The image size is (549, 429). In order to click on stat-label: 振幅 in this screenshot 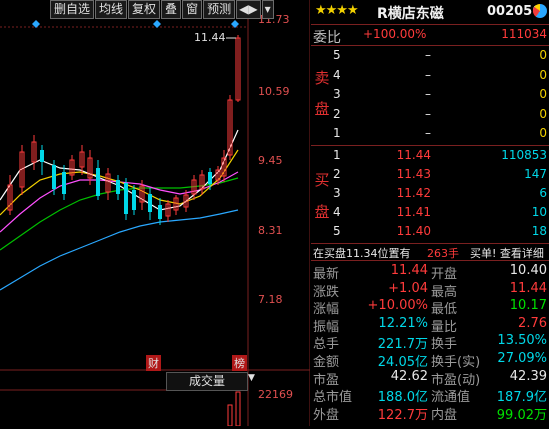, I will do `click(326, 327)`.